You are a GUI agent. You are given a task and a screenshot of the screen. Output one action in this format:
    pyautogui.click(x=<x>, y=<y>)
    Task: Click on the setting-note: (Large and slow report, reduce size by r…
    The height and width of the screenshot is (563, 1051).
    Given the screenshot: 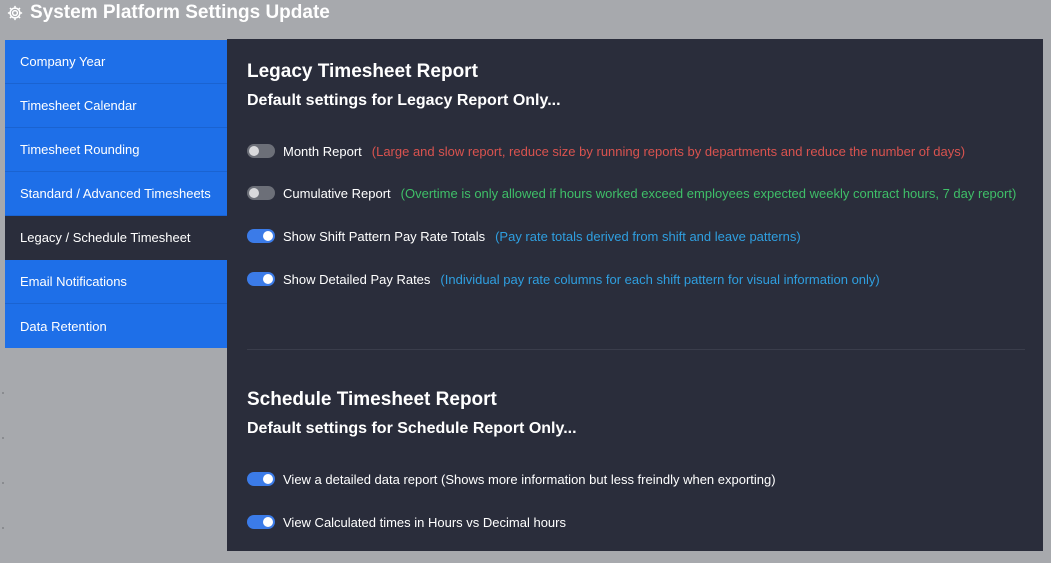 What is the action you would take?
    pyautogui.click(x=668, y=151)
    